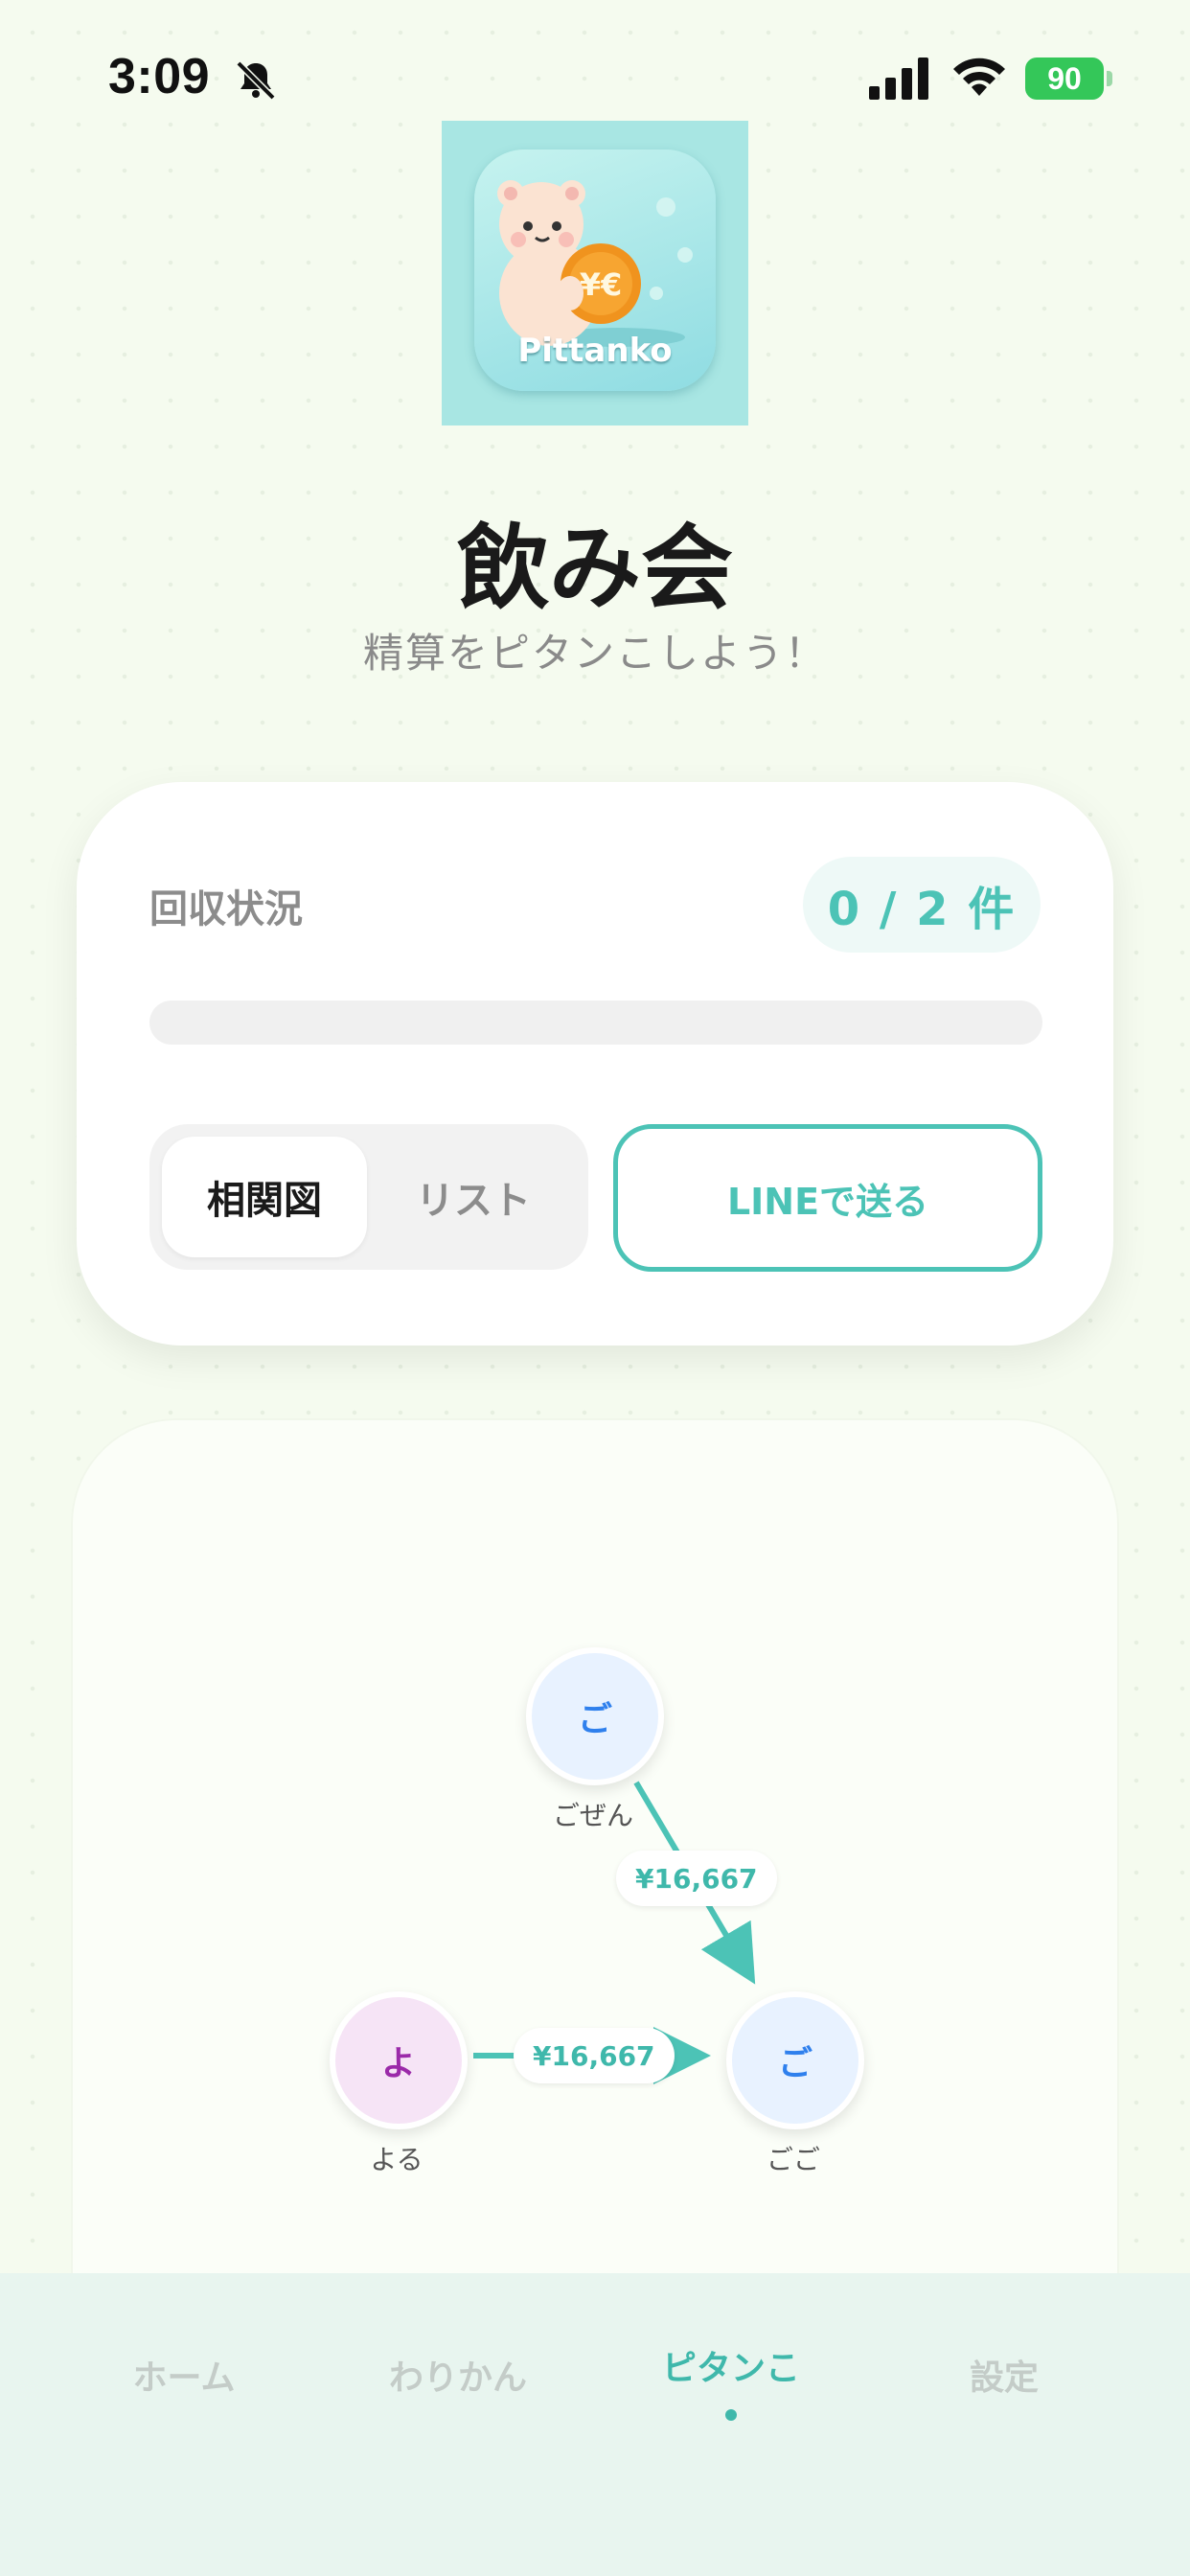 Image resolution: width=1190 pixels, height=2576 pixels. I want to click on node-label-yoru: よる, so click(397, 2159).